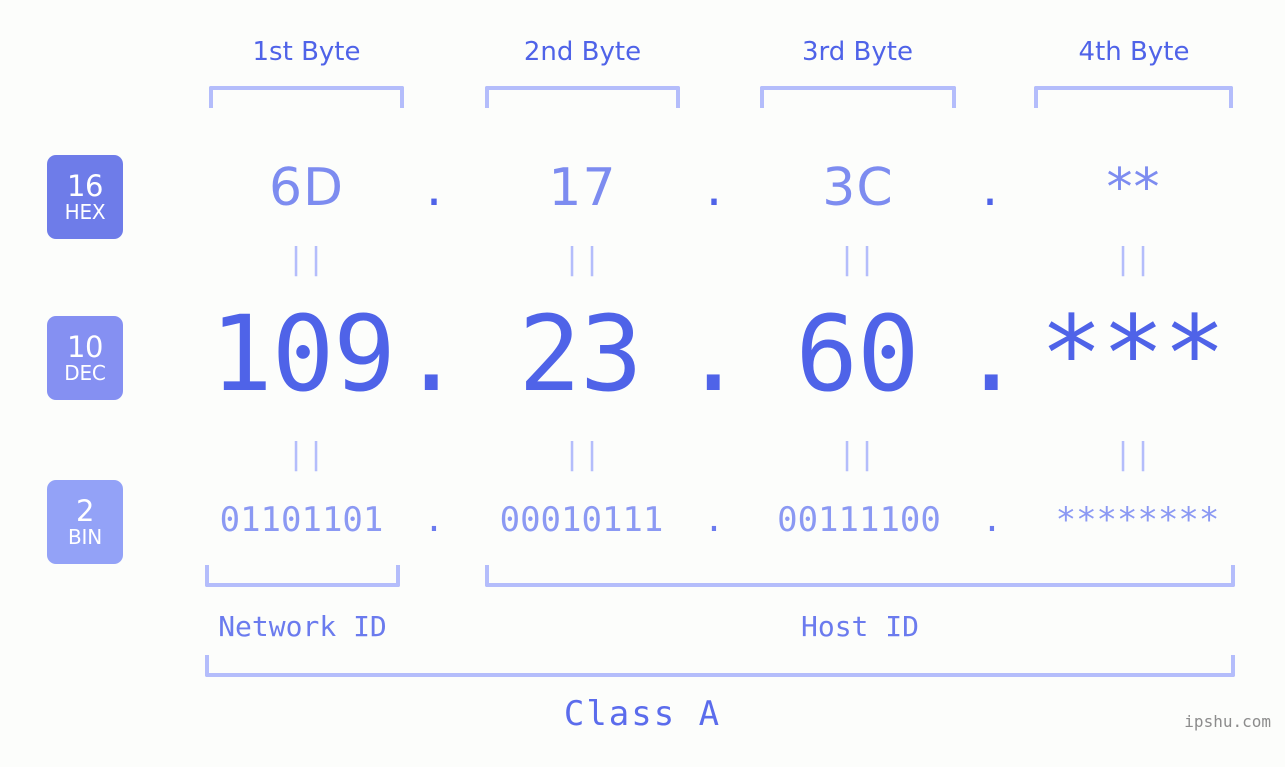 The height and width of the screenshot is (767, 1285). I want to click on watermark: ipshu.com, so click(1227, 721).